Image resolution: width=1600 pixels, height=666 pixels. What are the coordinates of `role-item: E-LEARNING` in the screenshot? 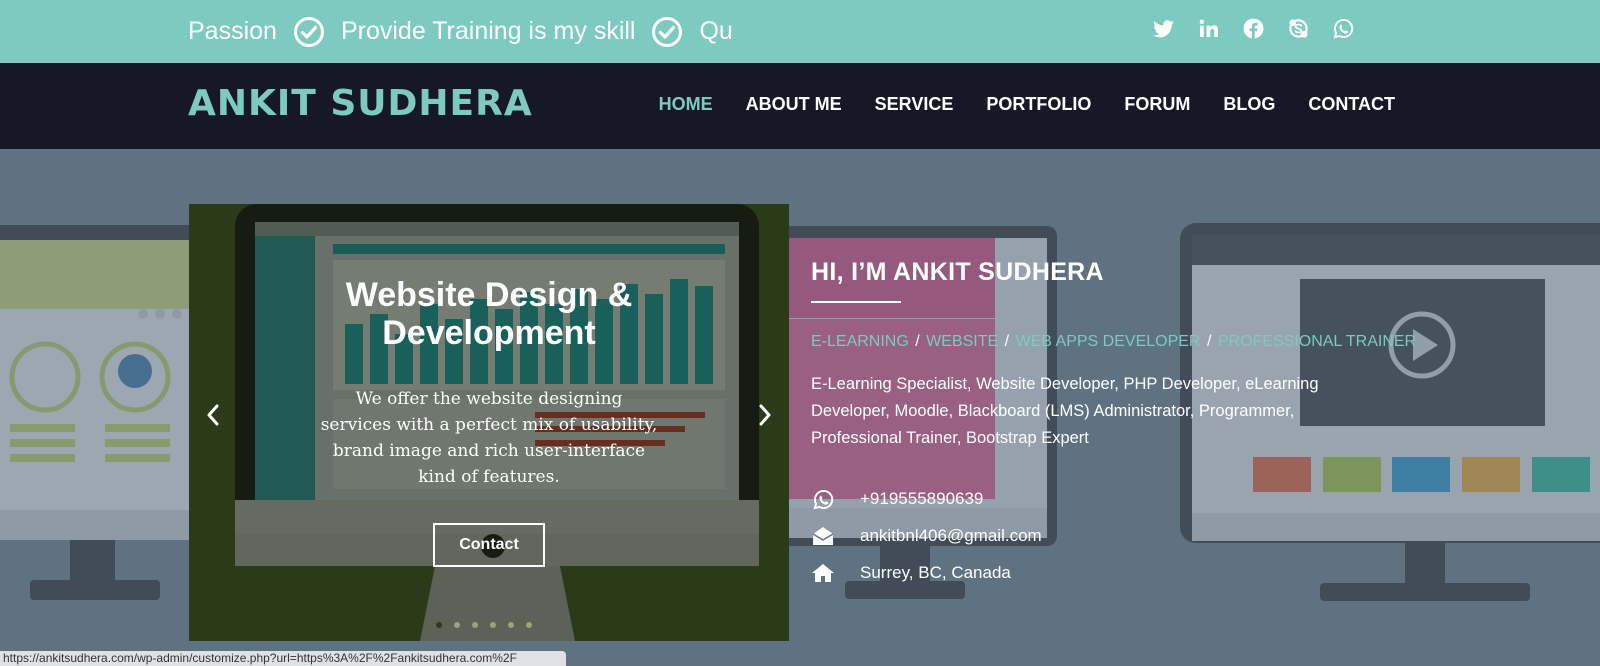 It's located at (860, 341).